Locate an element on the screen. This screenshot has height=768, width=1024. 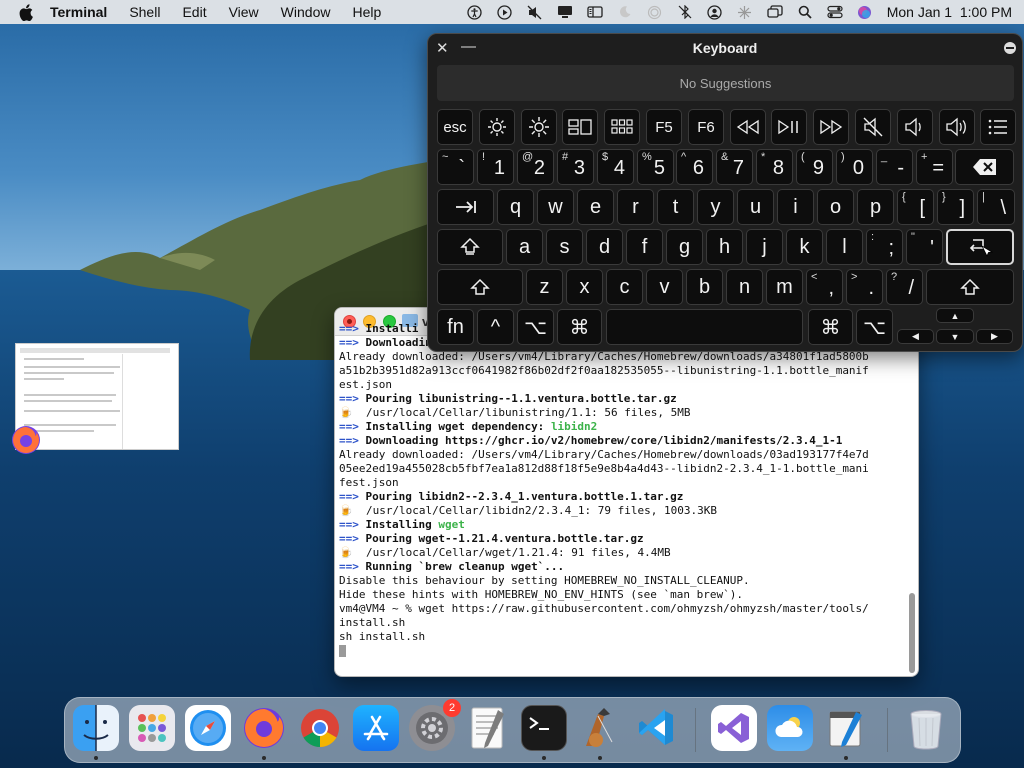
left-arrow-key: ◀ is located at coordinates (915, 336).